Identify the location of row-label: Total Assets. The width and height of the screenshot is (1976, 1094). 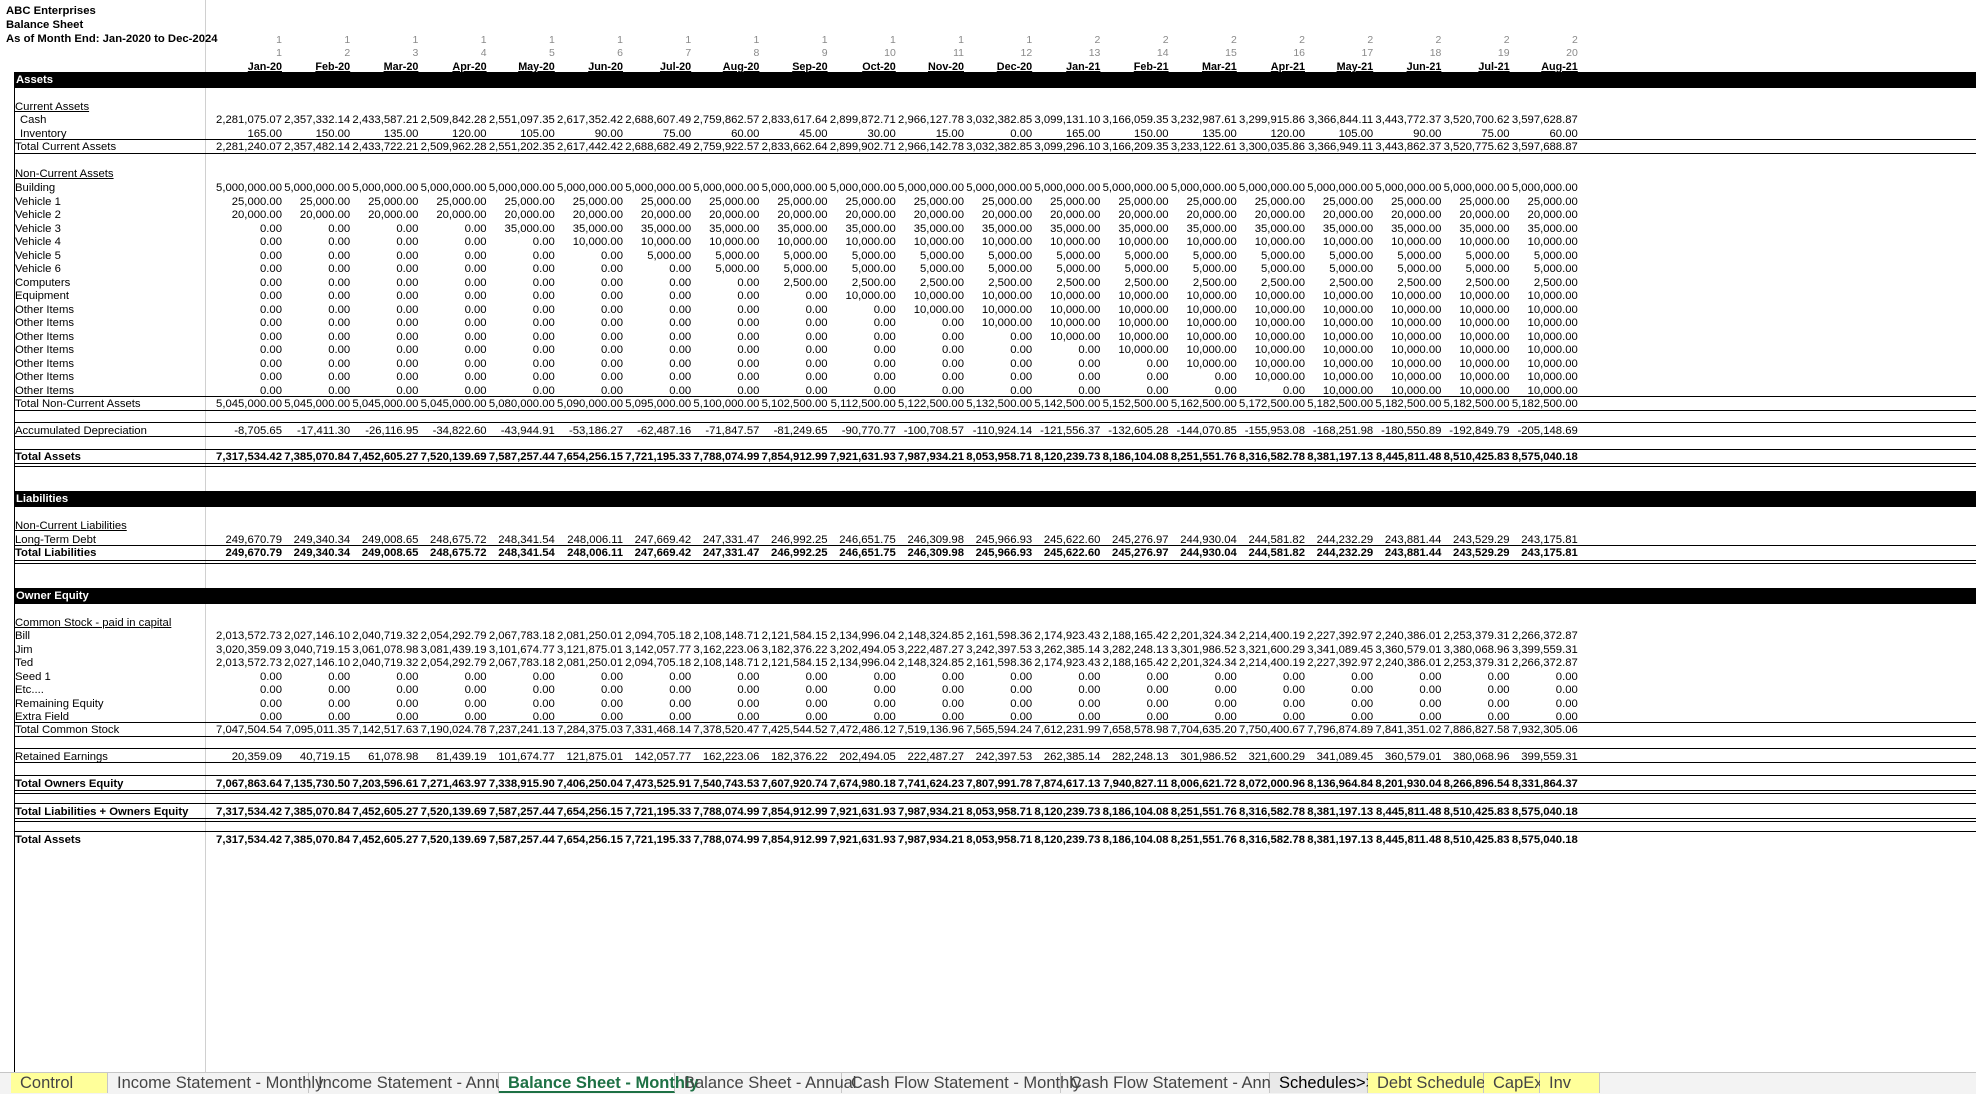
(48, 840).